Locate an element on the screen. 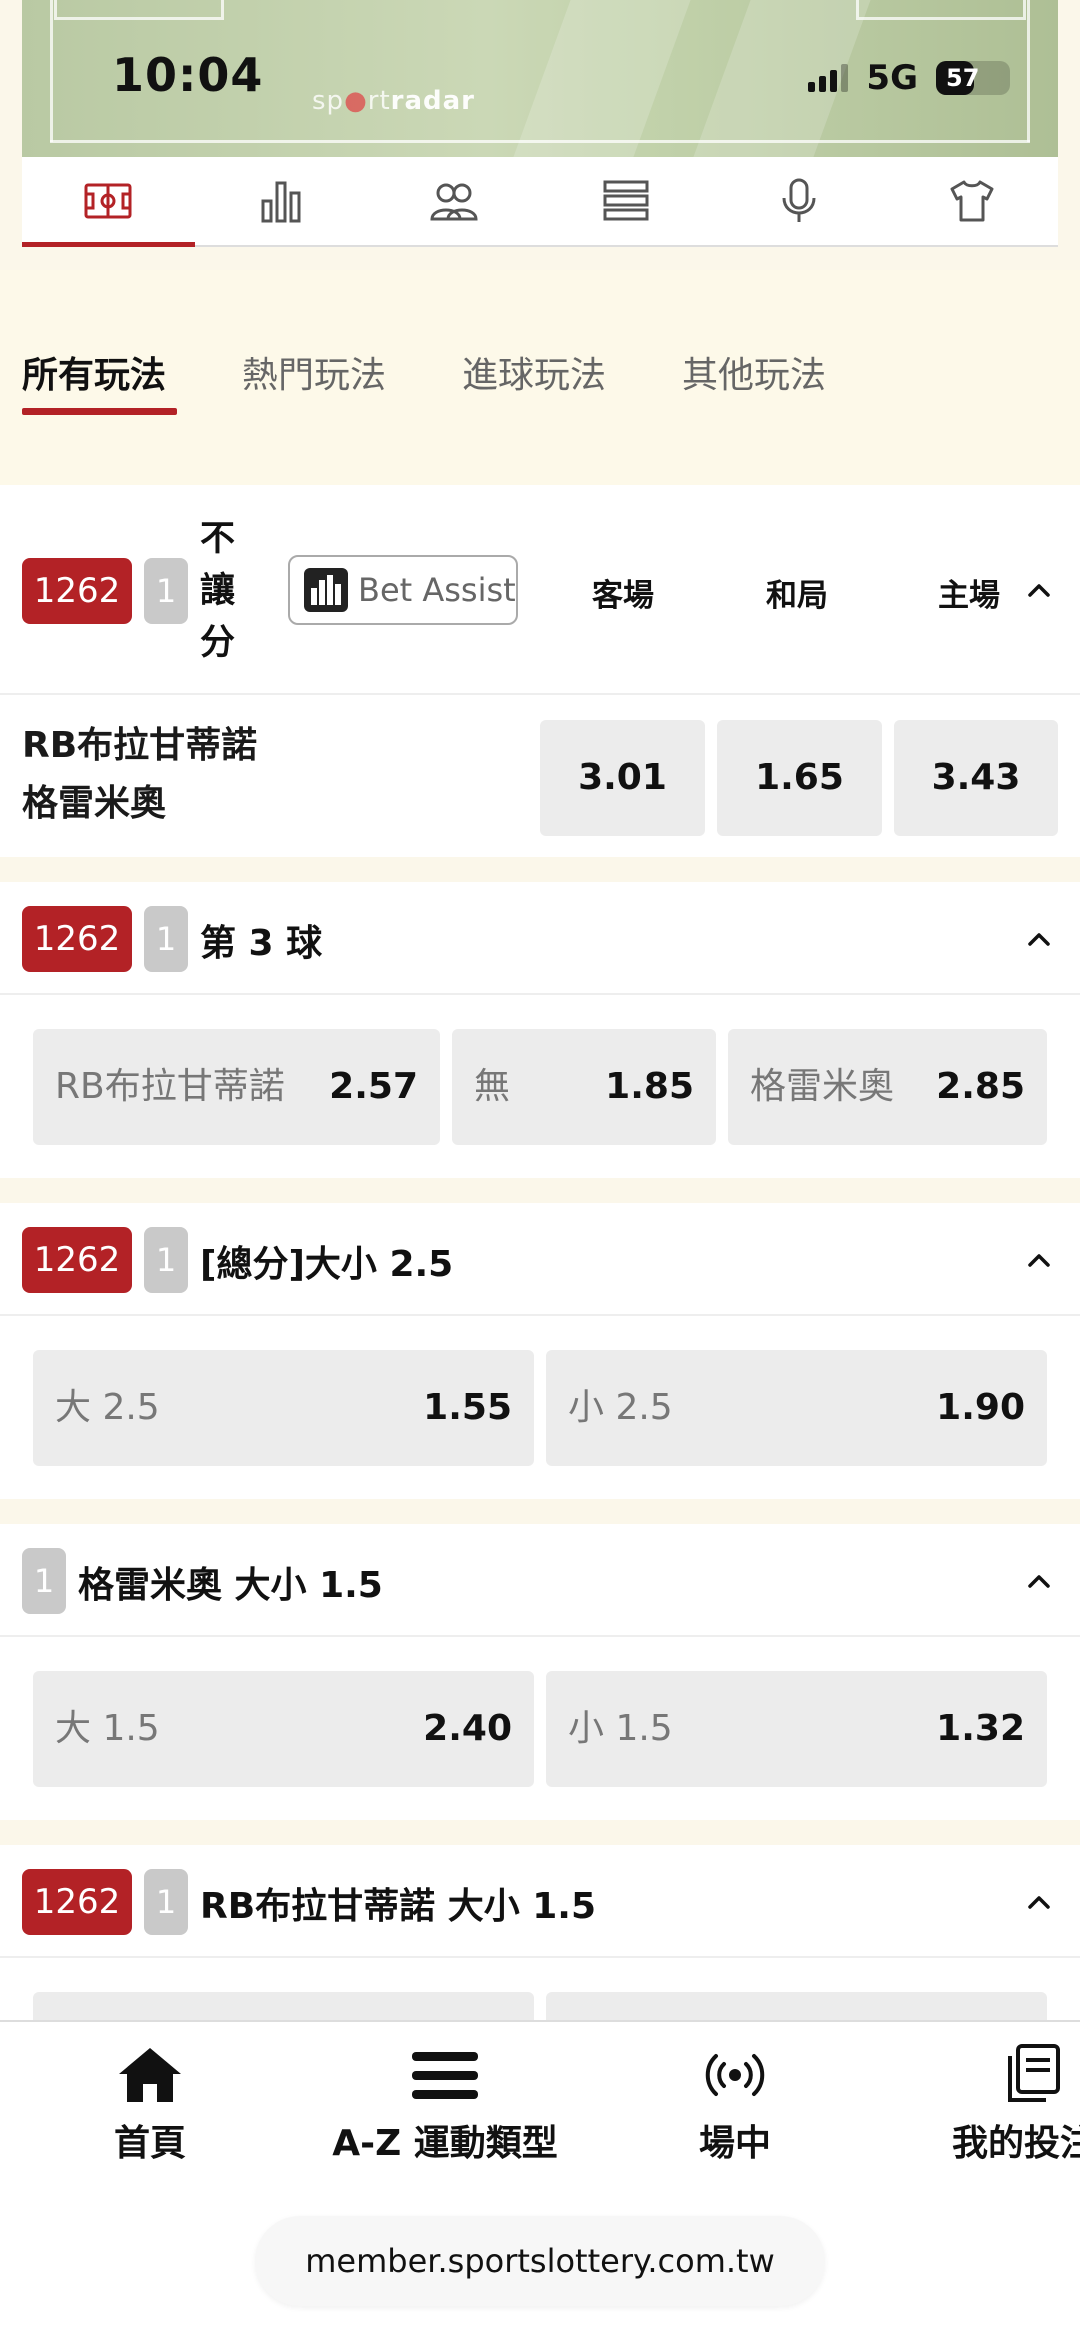 This screenshot has width=1080, height=2341. market-title: [總分]大小 2.5 is located at coordinates (327, 1264).